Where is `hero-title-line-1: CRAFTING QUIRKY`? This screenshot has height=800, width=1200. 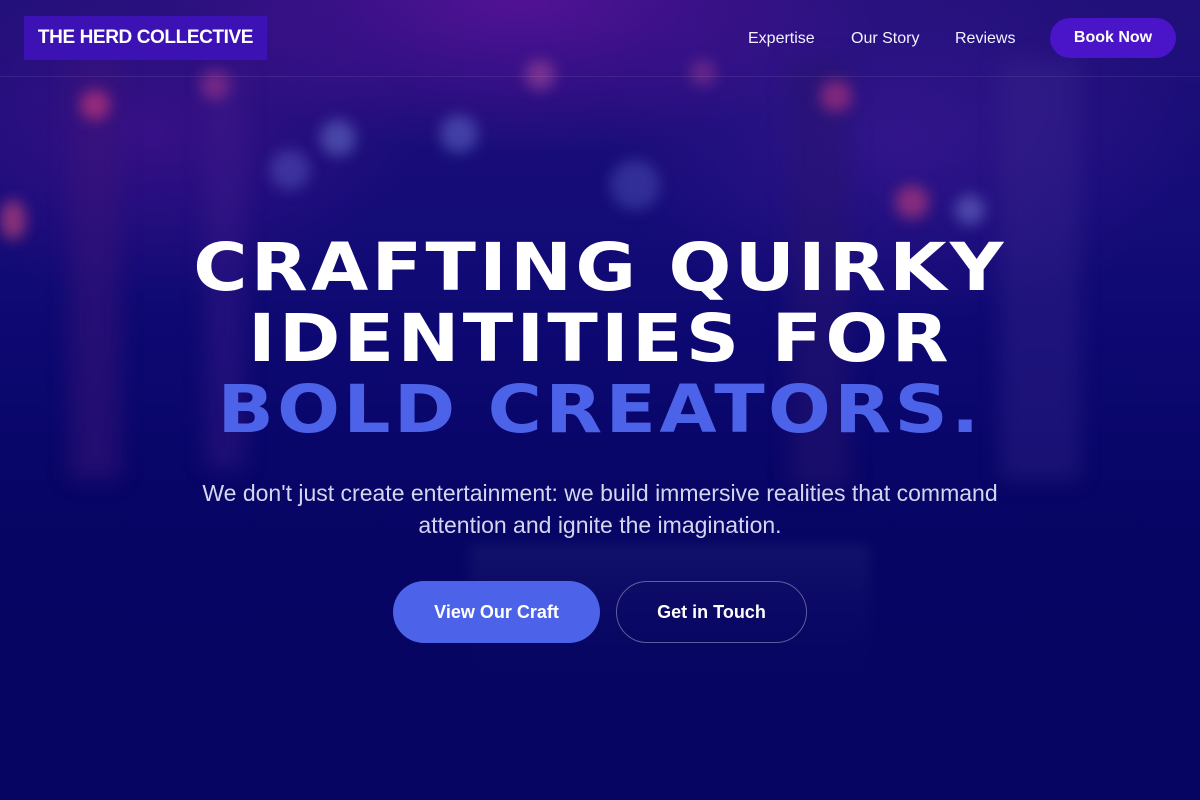
hero-title-line-1: CRAFTING QUIRKY is located at coordinates (600, 267).